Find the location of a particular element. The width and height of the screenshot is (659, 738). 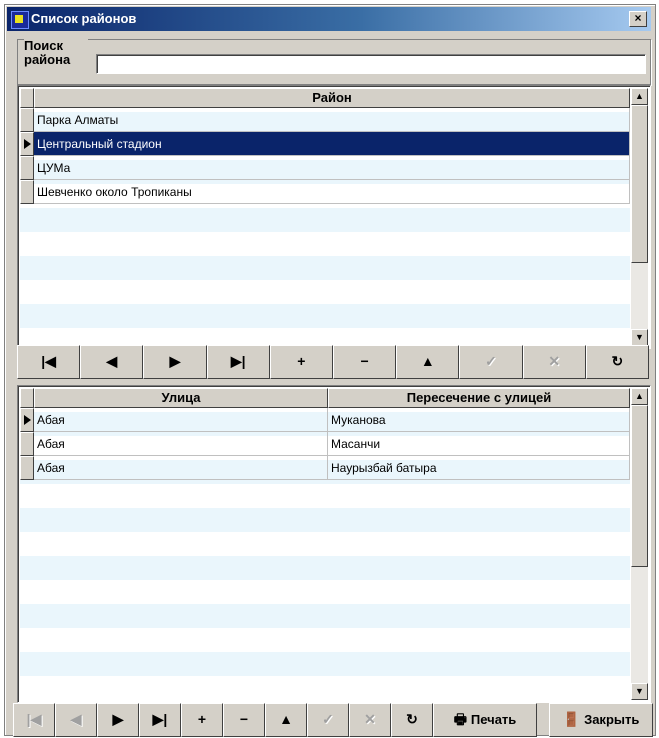

table-row: Абая Муканова is located at coordinates (325, 420).